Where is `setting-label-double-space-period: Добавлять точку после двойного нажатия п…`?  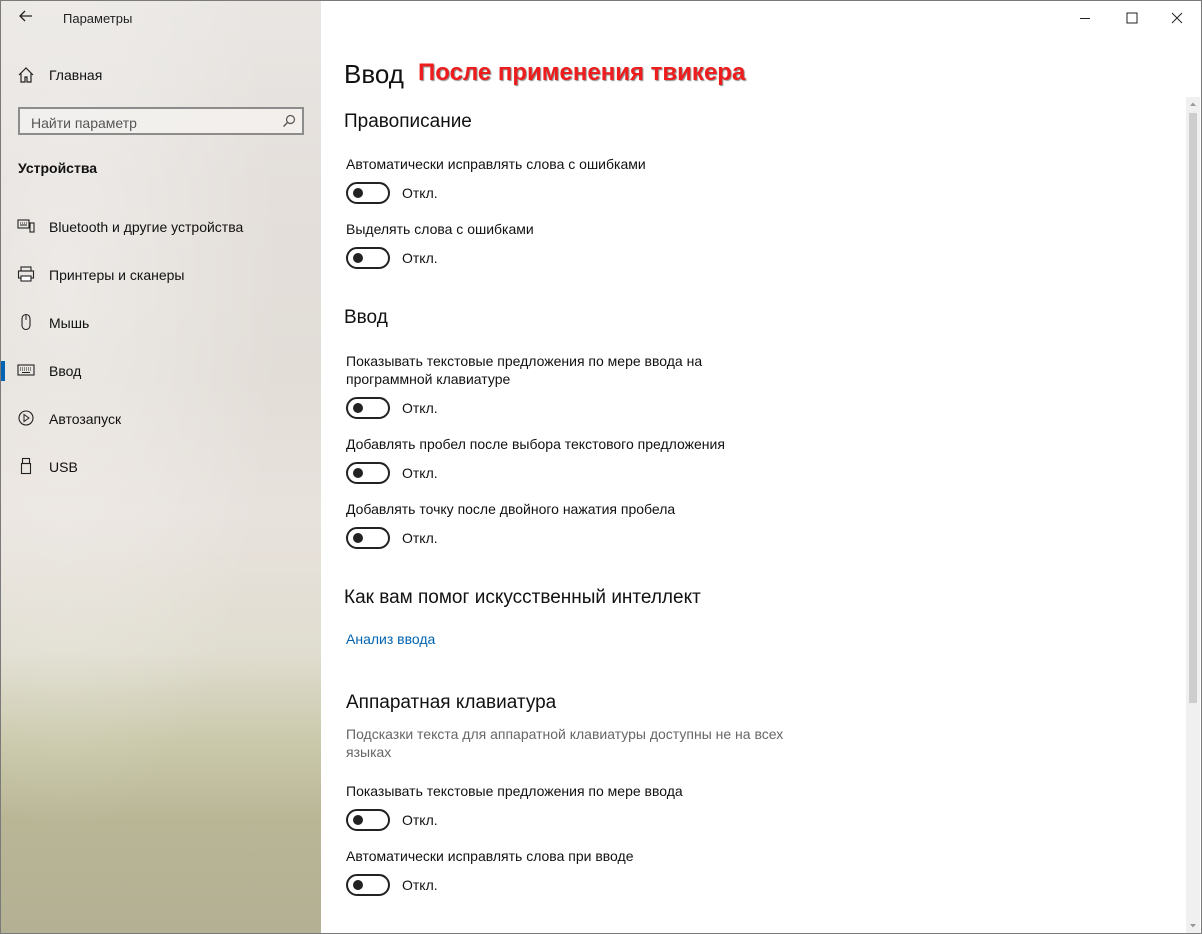
setting-label-double-space-period: Добавлять точку после двойного нажатия п… is located at coordinates (511, 509).